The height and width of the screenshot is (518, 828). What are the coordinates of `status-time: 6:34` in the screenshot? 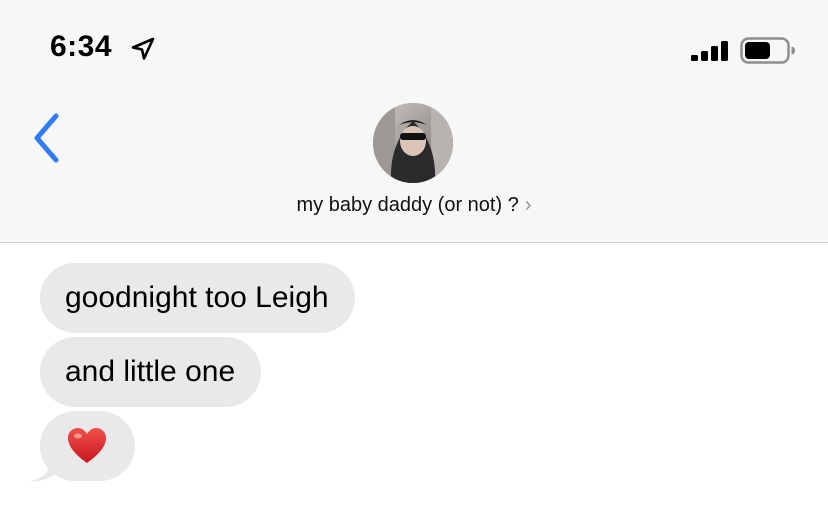 It's located at (81, 46).